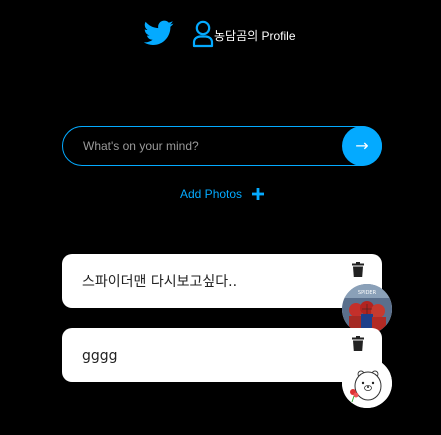 The width and height of the screenshot is (441, 435). Describe the element at coordinates (211, 194) in the screenshot. I see `add-photos-label: Add Photos` at that location.